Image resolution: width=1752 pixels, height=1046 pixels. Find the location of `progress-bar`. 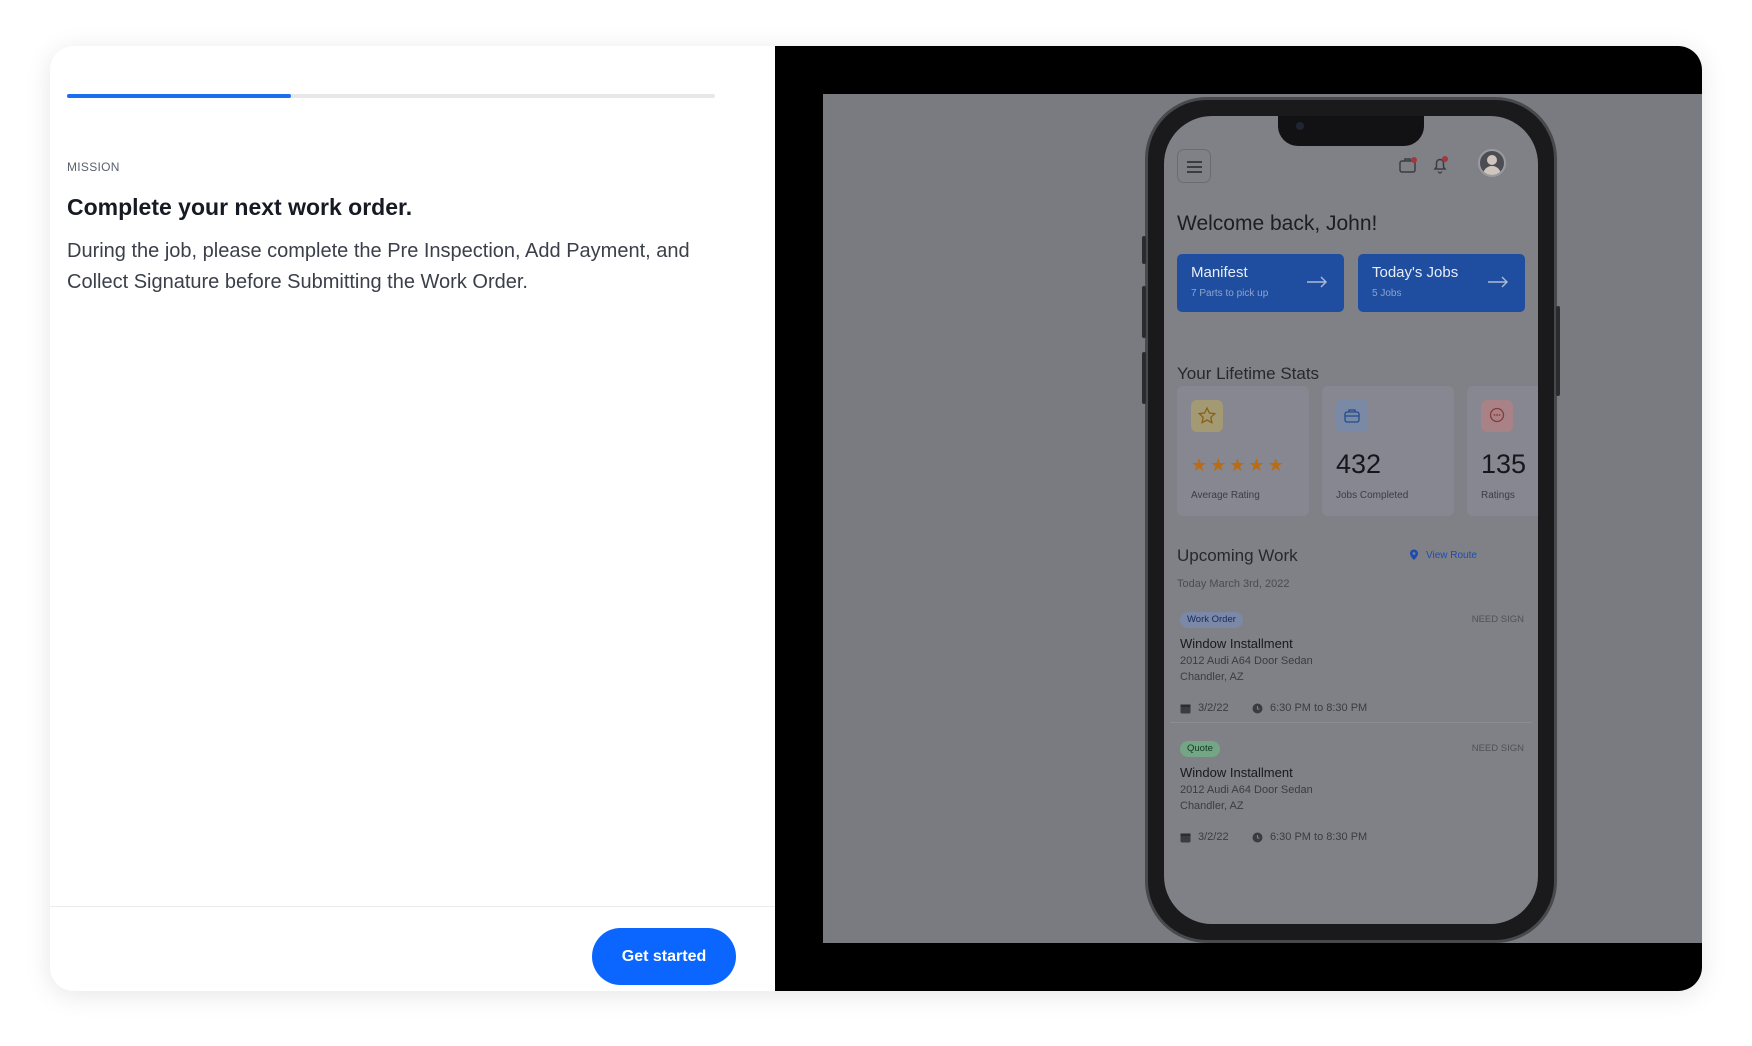

progress-bar is located at coordinates (391, 96).